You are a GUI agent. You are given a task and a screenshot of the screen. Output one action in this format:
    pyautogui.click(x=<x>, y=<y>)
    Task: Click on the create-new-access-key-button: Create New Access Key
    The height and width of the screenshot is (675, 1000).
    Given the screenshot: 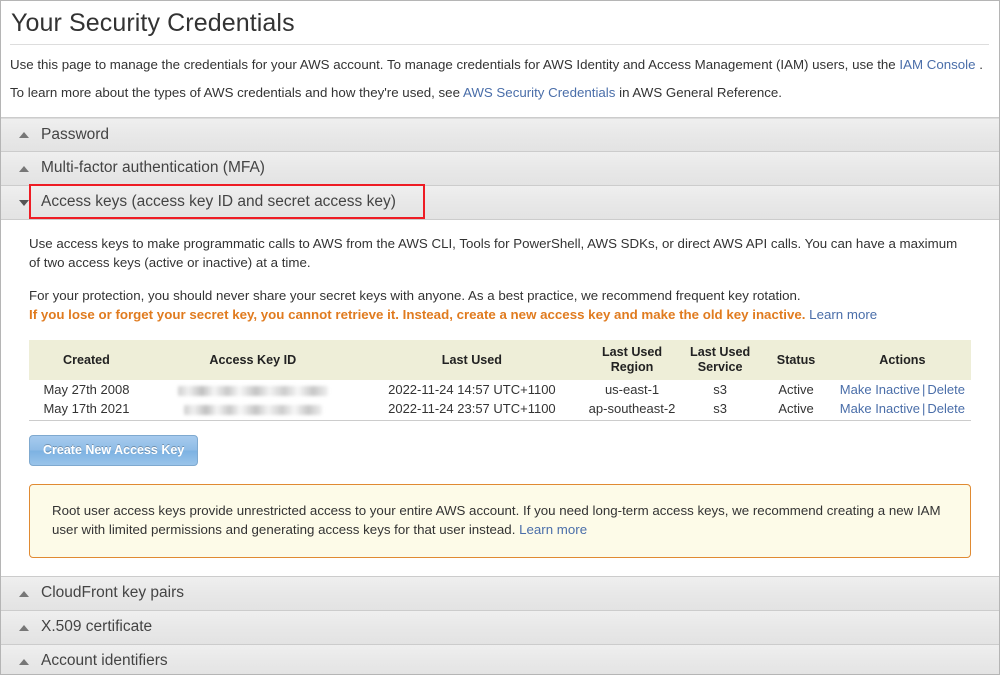 What is the action you would take?
    pyautogui.click(x=114, y=450)
    